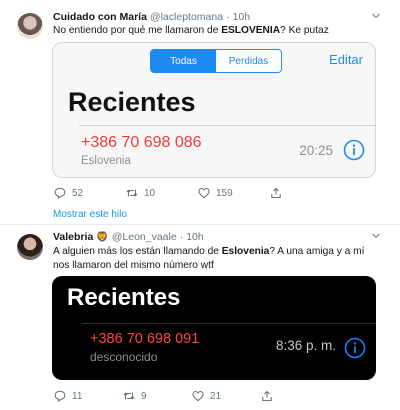  I want to click on tweet-header: Valebria 🦁 @Leon_vaale · 10h, so click(128, 237).